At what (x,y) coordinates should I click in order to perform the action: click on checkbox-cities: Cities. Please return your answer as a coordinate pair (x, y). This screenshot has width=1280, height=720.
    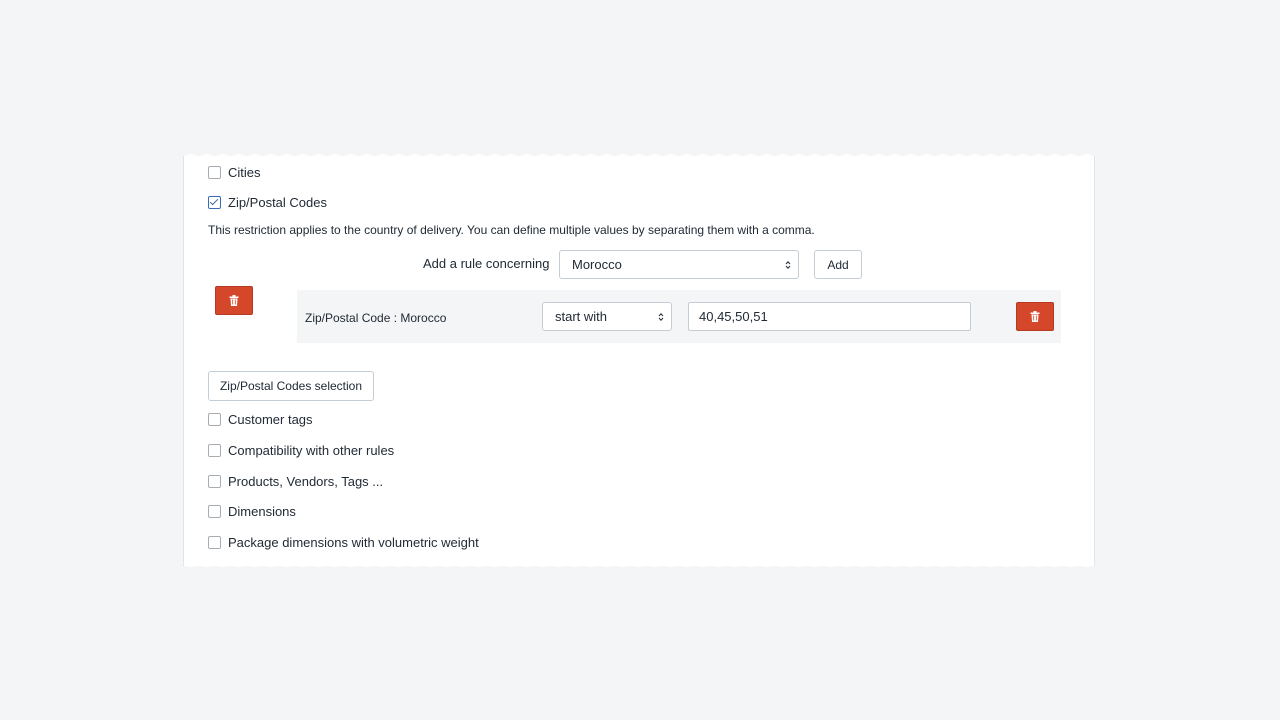
    Looking at the image, I should click on (234, 172).